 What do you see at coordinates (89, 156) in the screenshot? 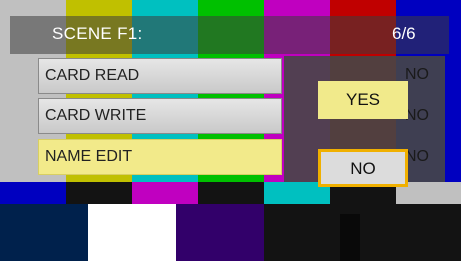
I see `menu-item-label: NAME EDIT` at bounding box center [89, 156].